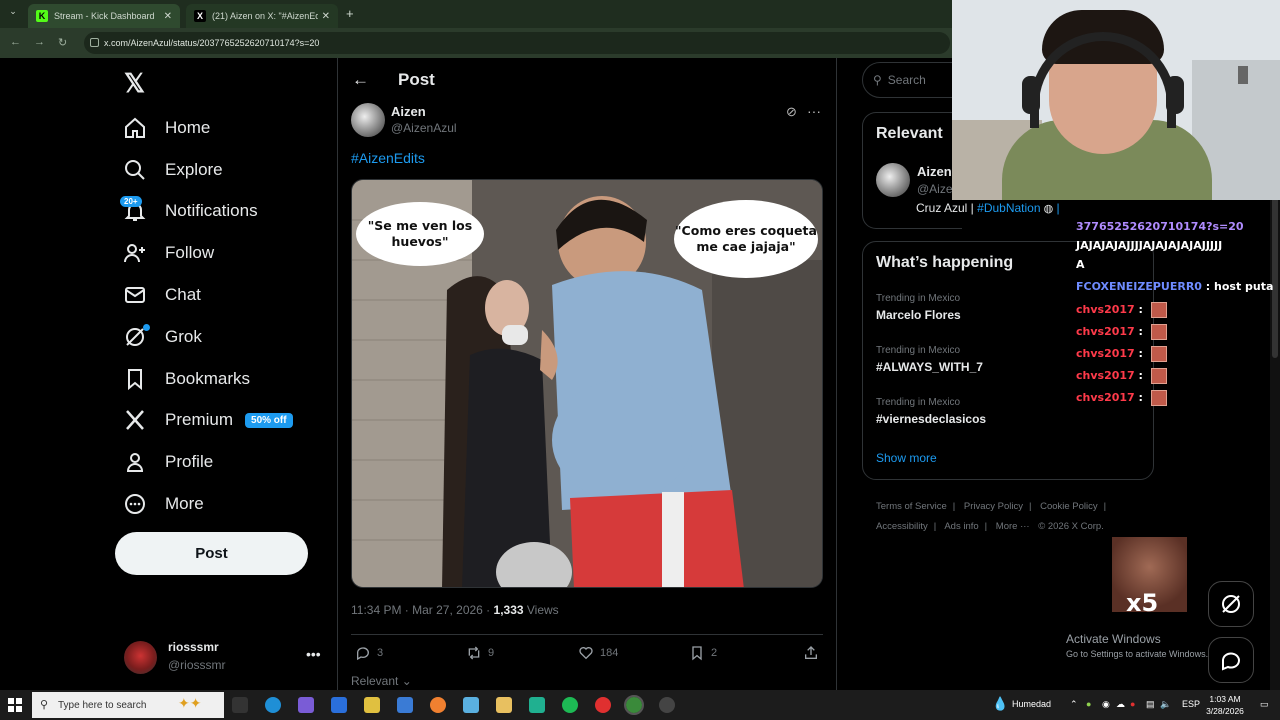  What do you see at coordinates (1069, 506) in the screenshot?
I see `footer-link-cookie: Cookie Policy` at bounding box center [1069, 506].